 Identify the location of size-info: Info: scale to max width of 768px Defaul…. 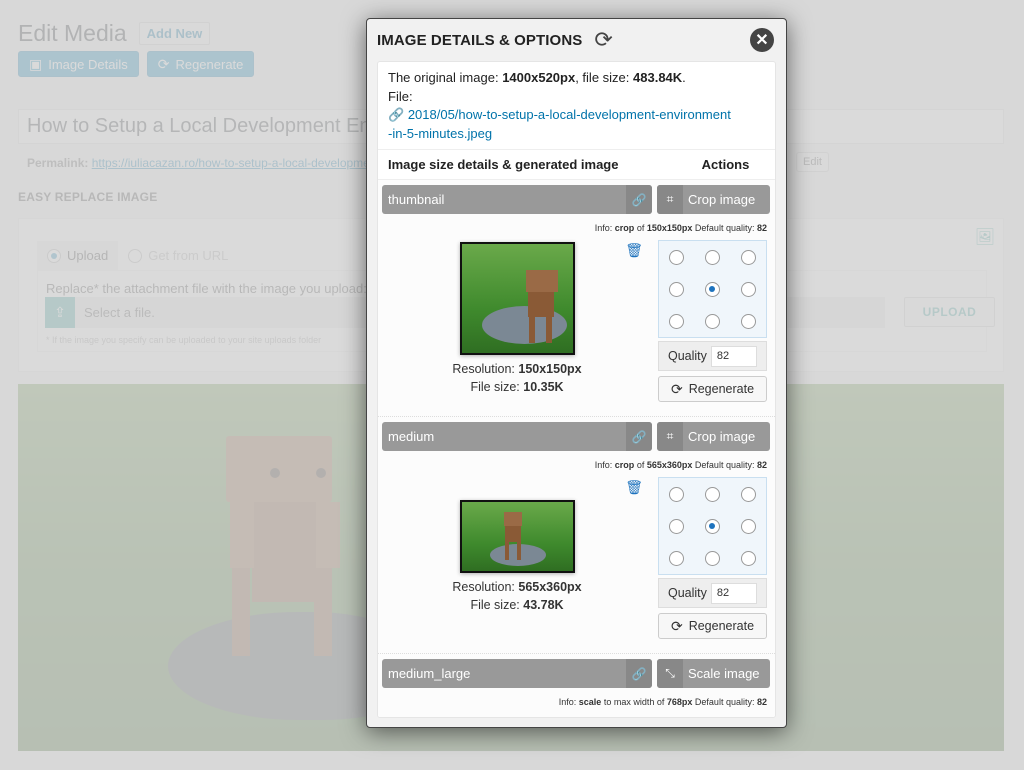
(576, 699).